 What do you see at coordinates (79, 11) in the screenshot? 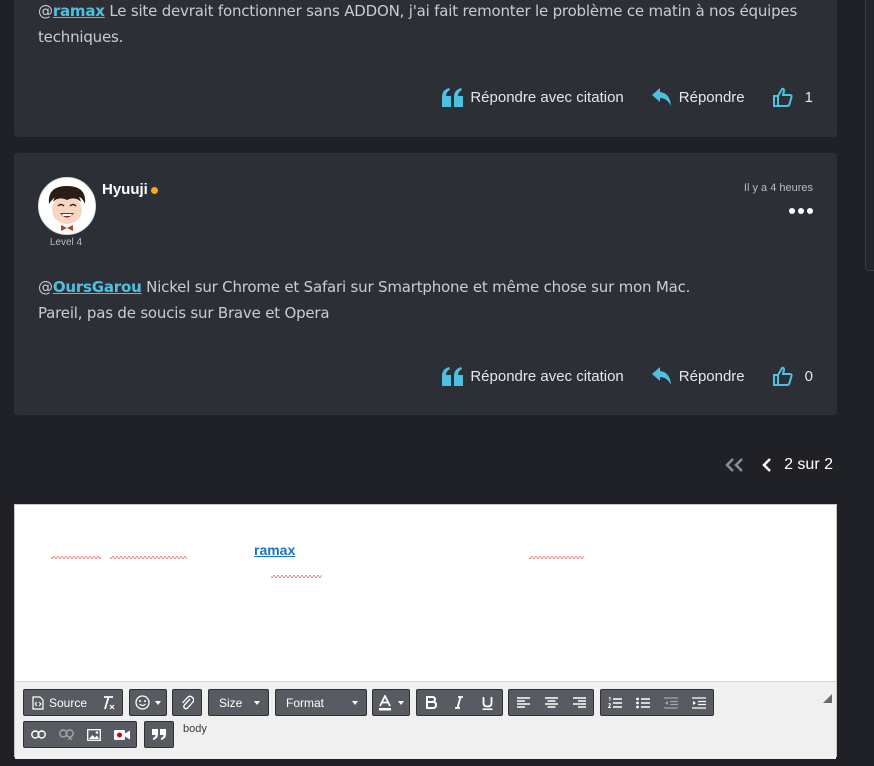
I see `mention-link: ramax` at bounding box center [79, 11].